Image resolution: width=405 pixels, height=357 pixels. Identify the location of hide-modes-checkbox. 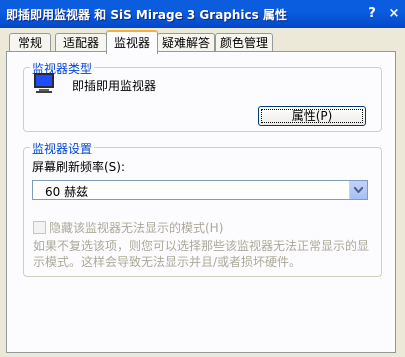
(39, 227).